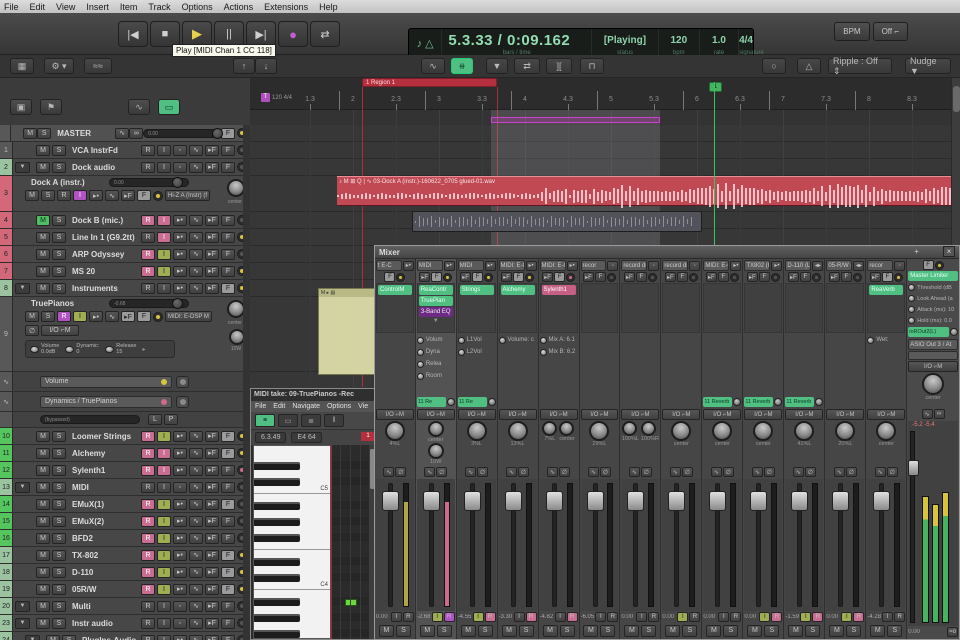  Describe the element at coordinates (139, 107) in the screenshot. I see `envelope-panel-icon: ∿` at that location.